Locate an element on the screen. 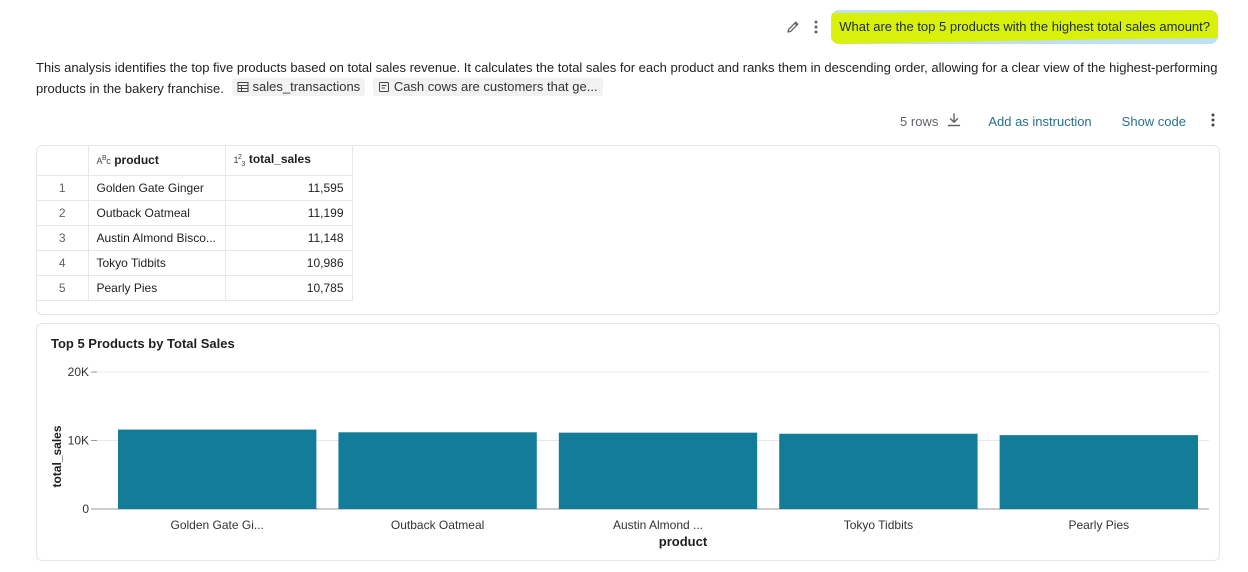 Image resolution: width=1248 pixels, height=572 pixels. more-options-icon is located at coordinates (1213, 121).